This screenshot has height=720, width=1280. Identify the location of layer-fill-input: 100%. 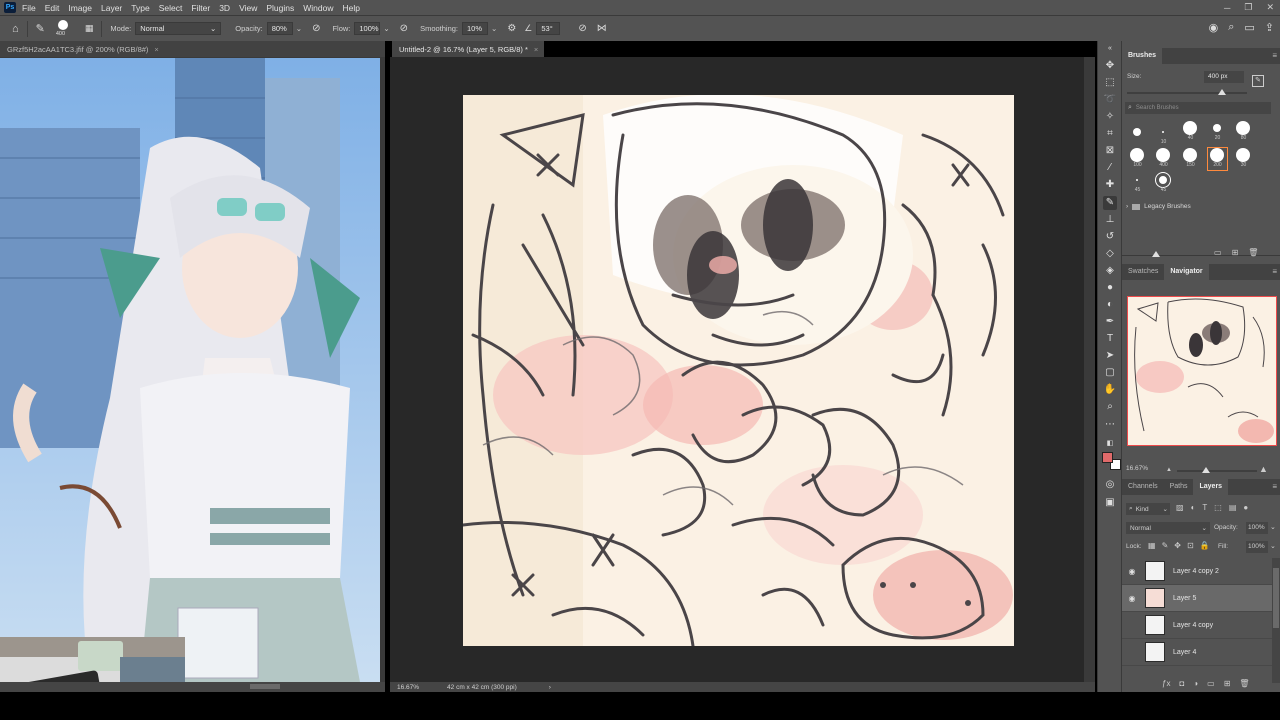
(1257, 547).